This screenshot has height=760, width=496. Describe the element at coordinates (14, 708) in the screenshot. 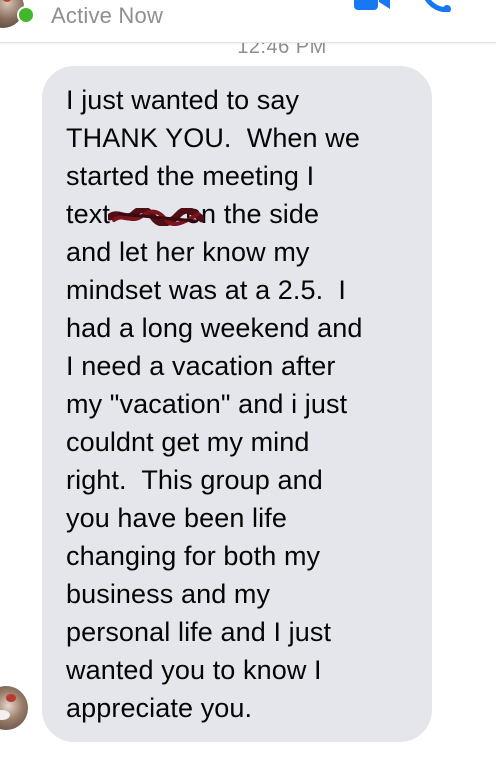

I see `sender-avatar` at that location.